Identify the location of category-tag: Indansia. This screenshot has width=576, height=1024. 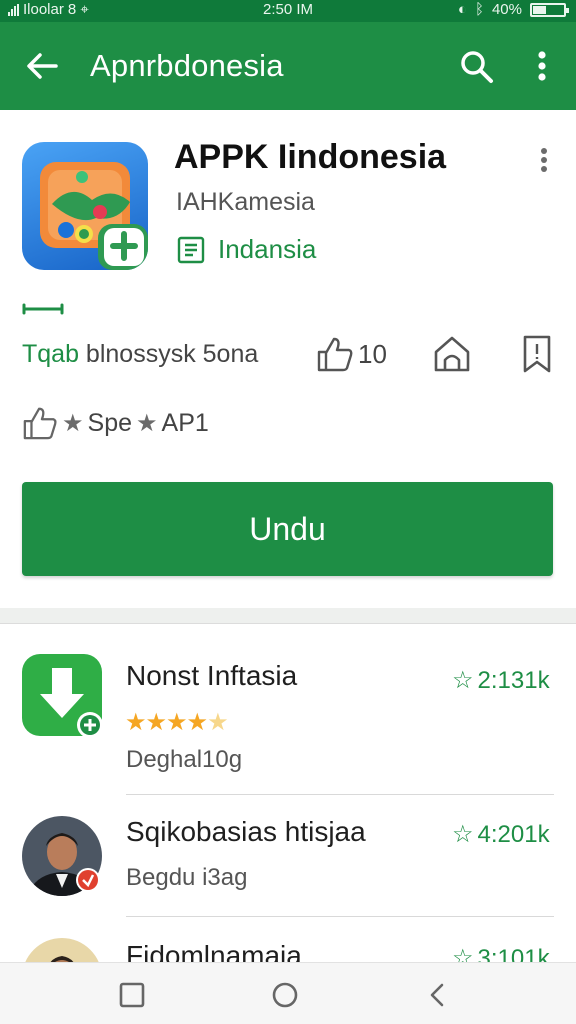
(246, 249).